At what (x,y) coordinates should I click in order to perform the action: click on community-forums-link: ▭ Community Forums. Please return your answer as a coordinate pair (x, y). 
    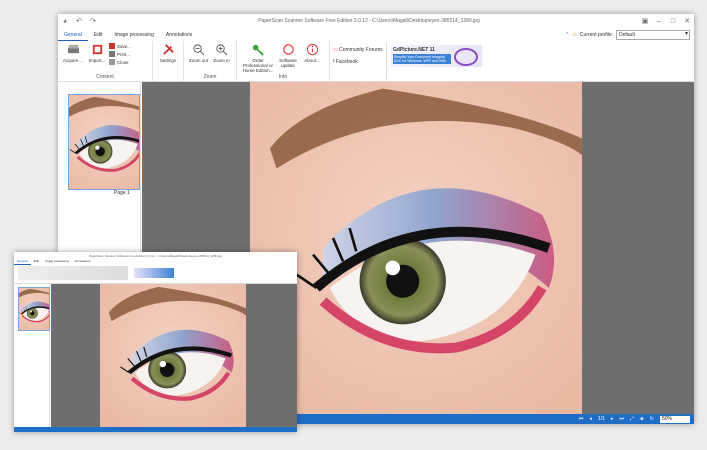
    Looking at the image, I should click on (358, 50).